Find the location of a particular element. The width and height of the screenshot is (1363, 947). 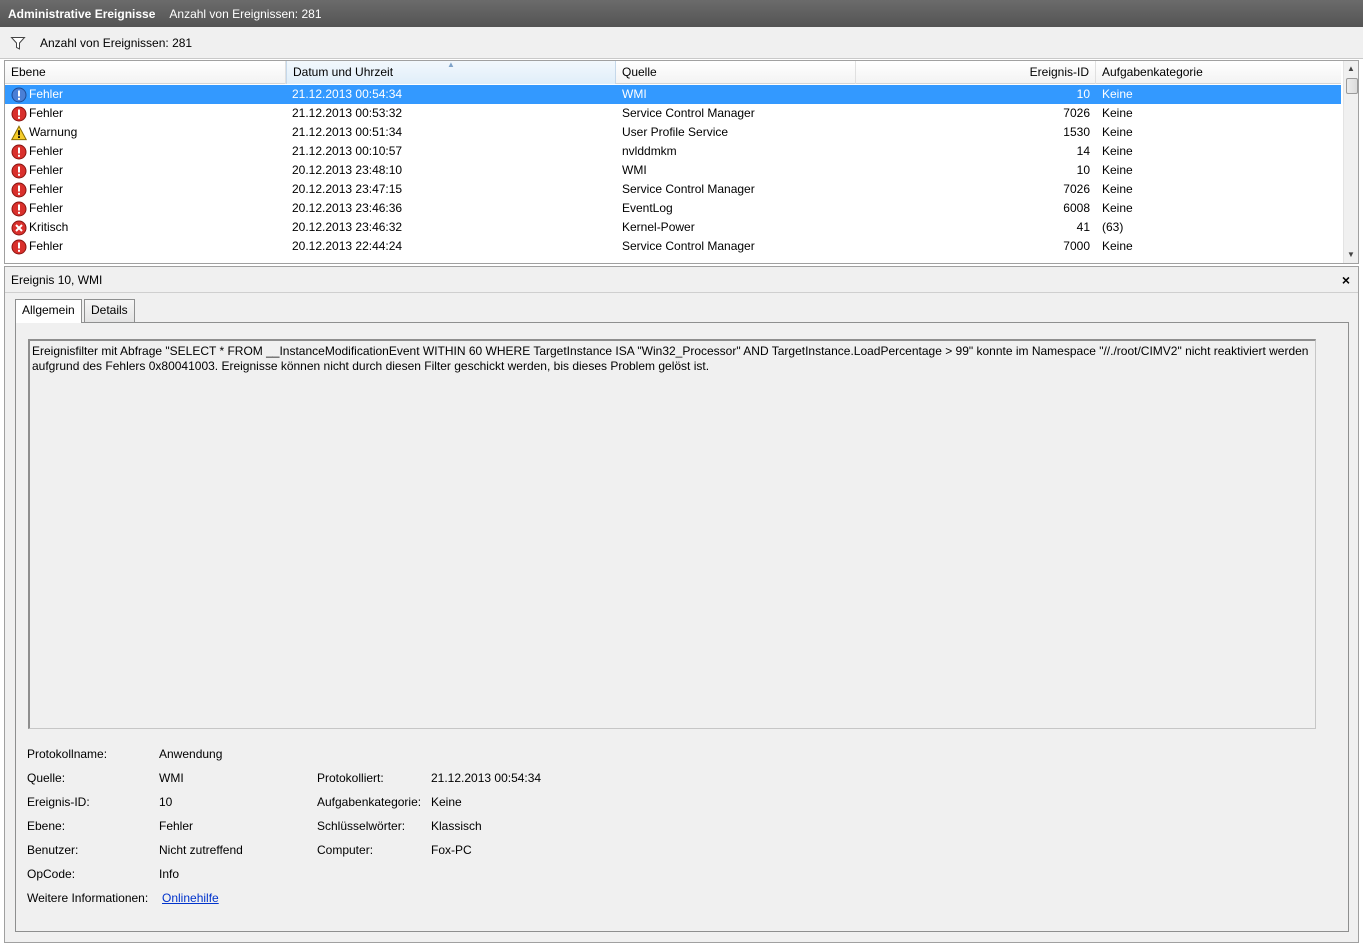

filter-count: Anzahl von Ereignissen: 281 is located at coordinates (116, 42).